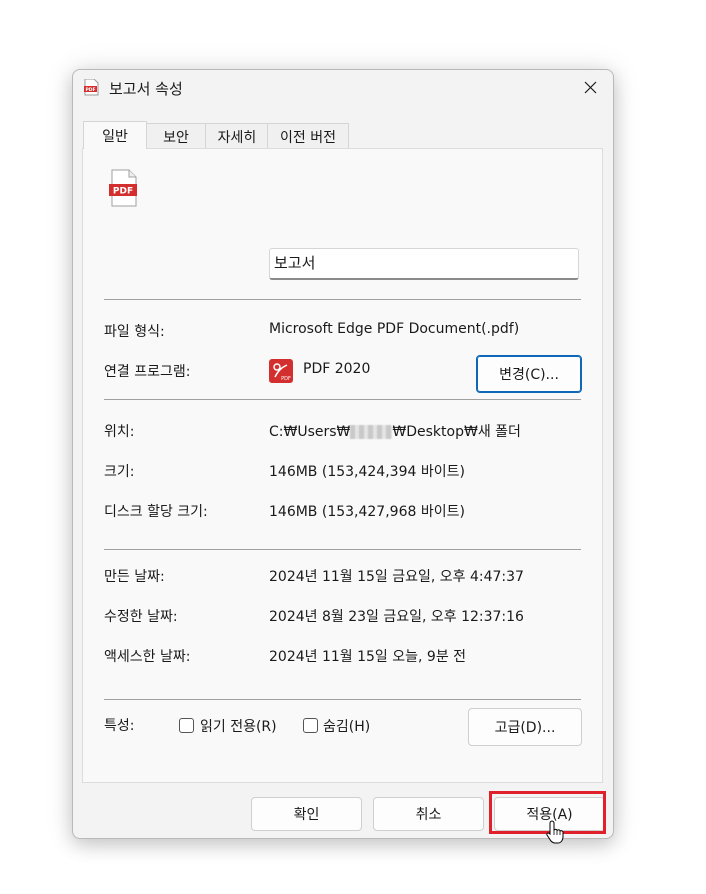 This screenshot has height=894, width=706. I want to click on pdf-app-icon: PDF, so click(281, 371).